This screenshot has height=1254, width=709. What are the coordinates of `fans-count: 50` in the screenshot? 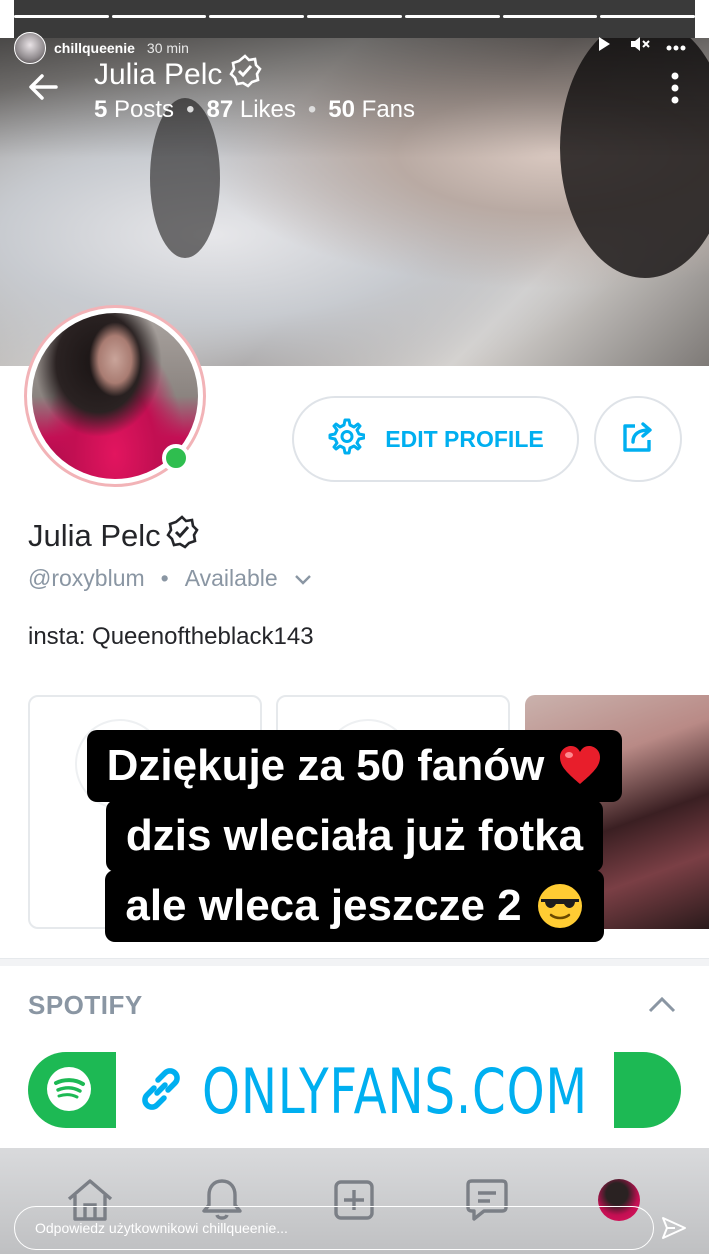 It's located at (341, 109).